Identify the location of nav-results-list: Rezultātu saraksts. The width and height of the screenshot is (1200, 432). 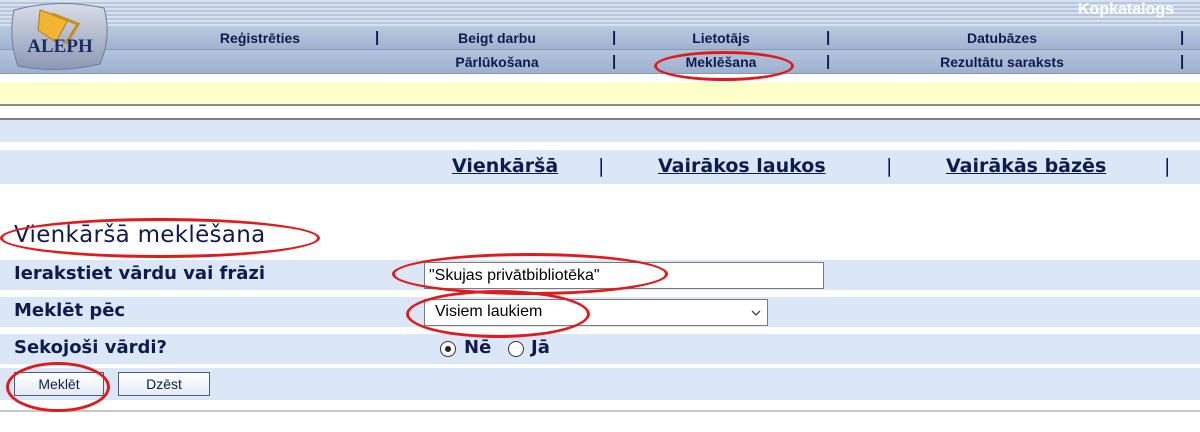
(1002, 62).